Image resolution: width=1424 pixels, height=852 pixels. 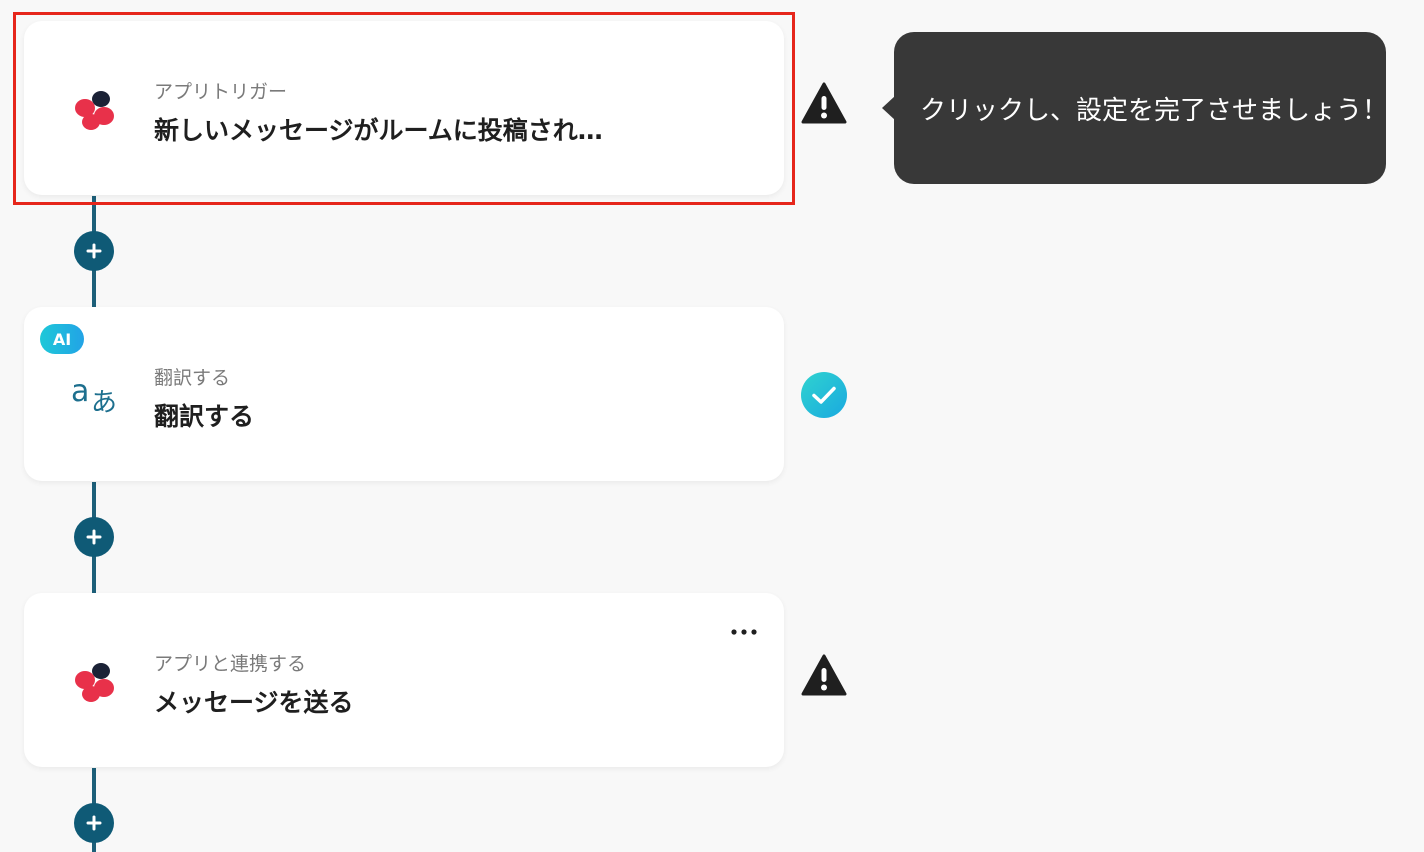 What do you see at coordinates (192, 378) in the screenshot?
I see `step-type-label: 翻訳する` at bounding box center [192, 378].